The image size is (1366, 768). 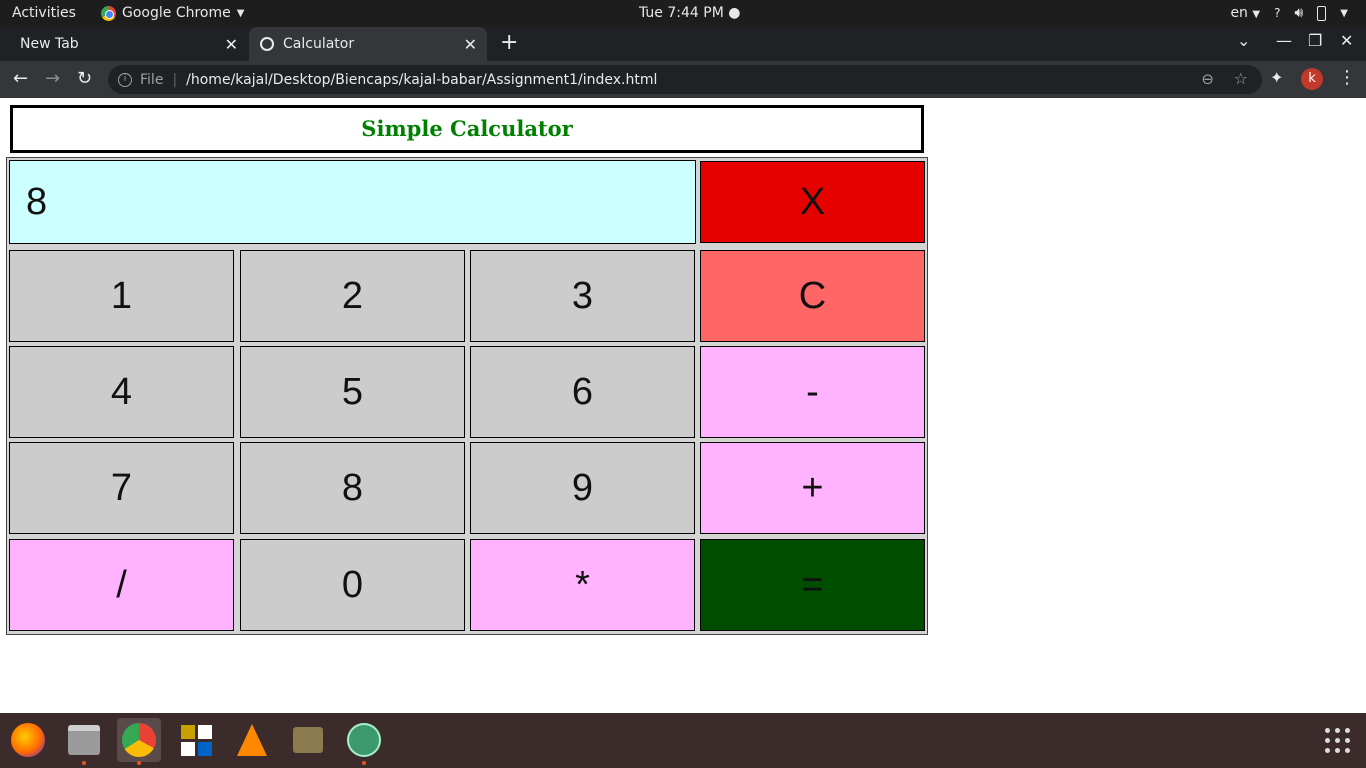 I want to click on clock-text: Tue 7:44 PM, so click(x=681, y=13).